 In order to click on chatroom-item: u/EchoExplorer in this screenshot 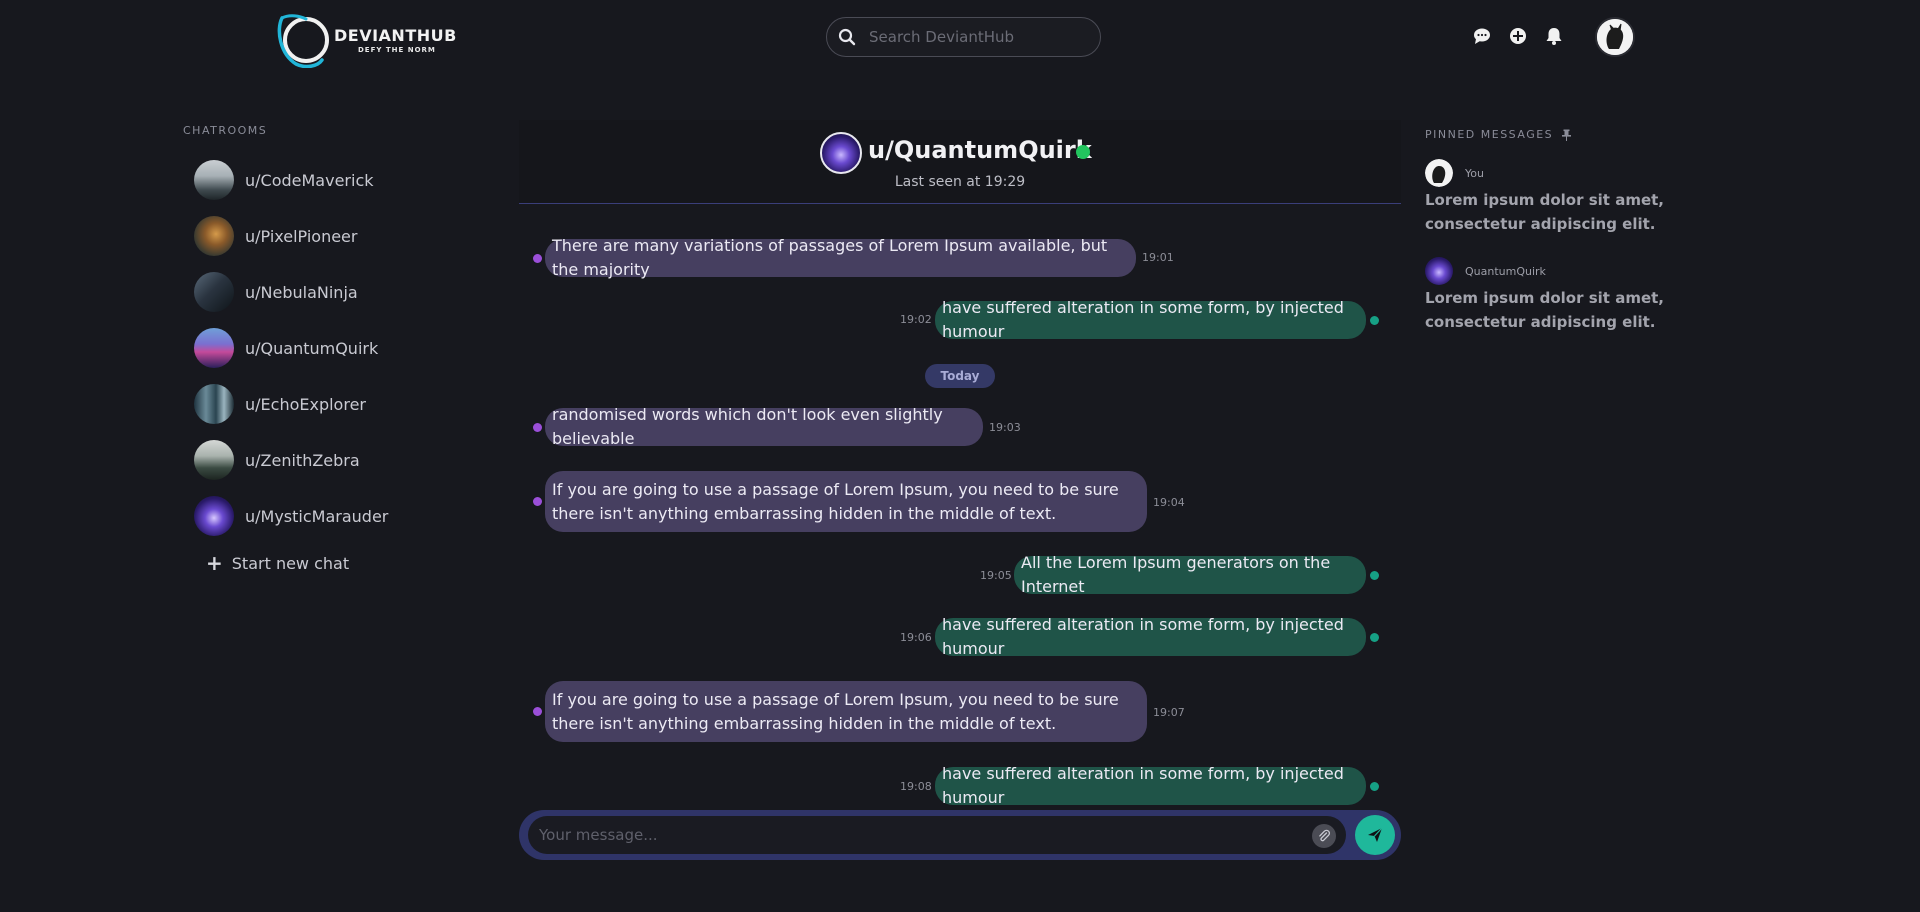, I will do `click(314, 404)`.